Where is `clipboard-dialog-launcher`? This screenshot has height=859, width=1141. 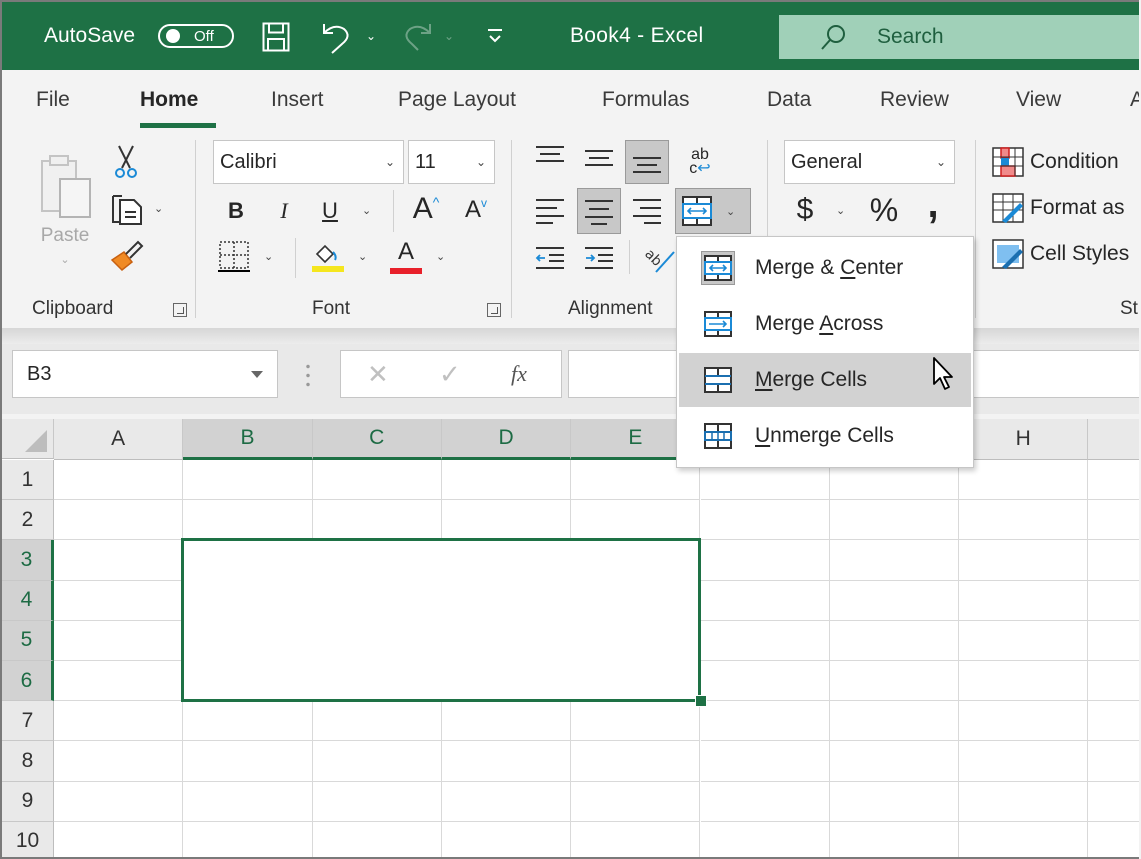 clipboard-dialog-launcher is located at coordinates (180, 310).